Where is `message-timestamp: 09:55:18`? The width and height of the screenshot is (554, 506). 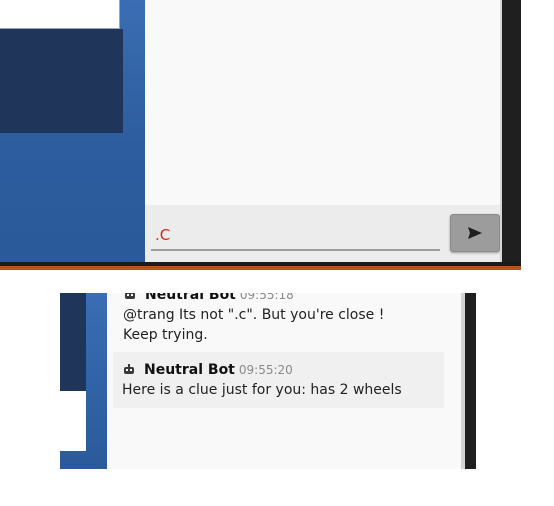 message-timestamp: 09:55:18 is located at coordinates (266, 297).